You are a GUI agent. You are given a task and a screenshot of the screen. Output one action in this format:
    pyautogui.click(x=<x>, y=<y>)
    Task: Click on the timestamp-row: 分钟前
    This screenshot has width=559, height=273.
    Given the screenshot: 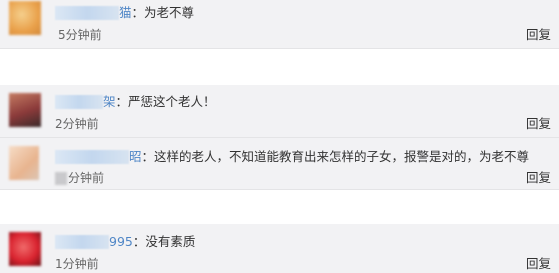 What is the action you would take?
    pyautogui.click(x=79, y=178)
    